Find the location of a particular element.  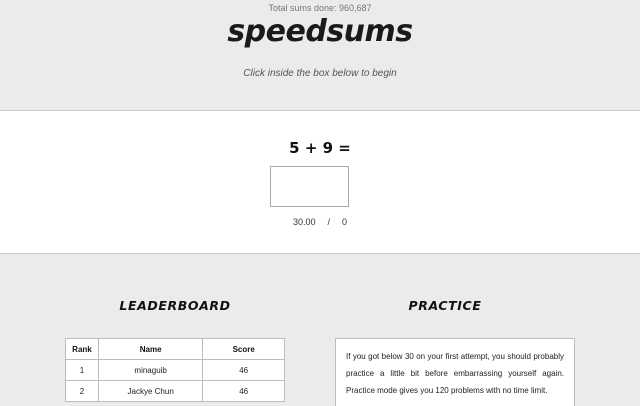

table-header-row: Rank Name Score is located at coordinates (175, 349).